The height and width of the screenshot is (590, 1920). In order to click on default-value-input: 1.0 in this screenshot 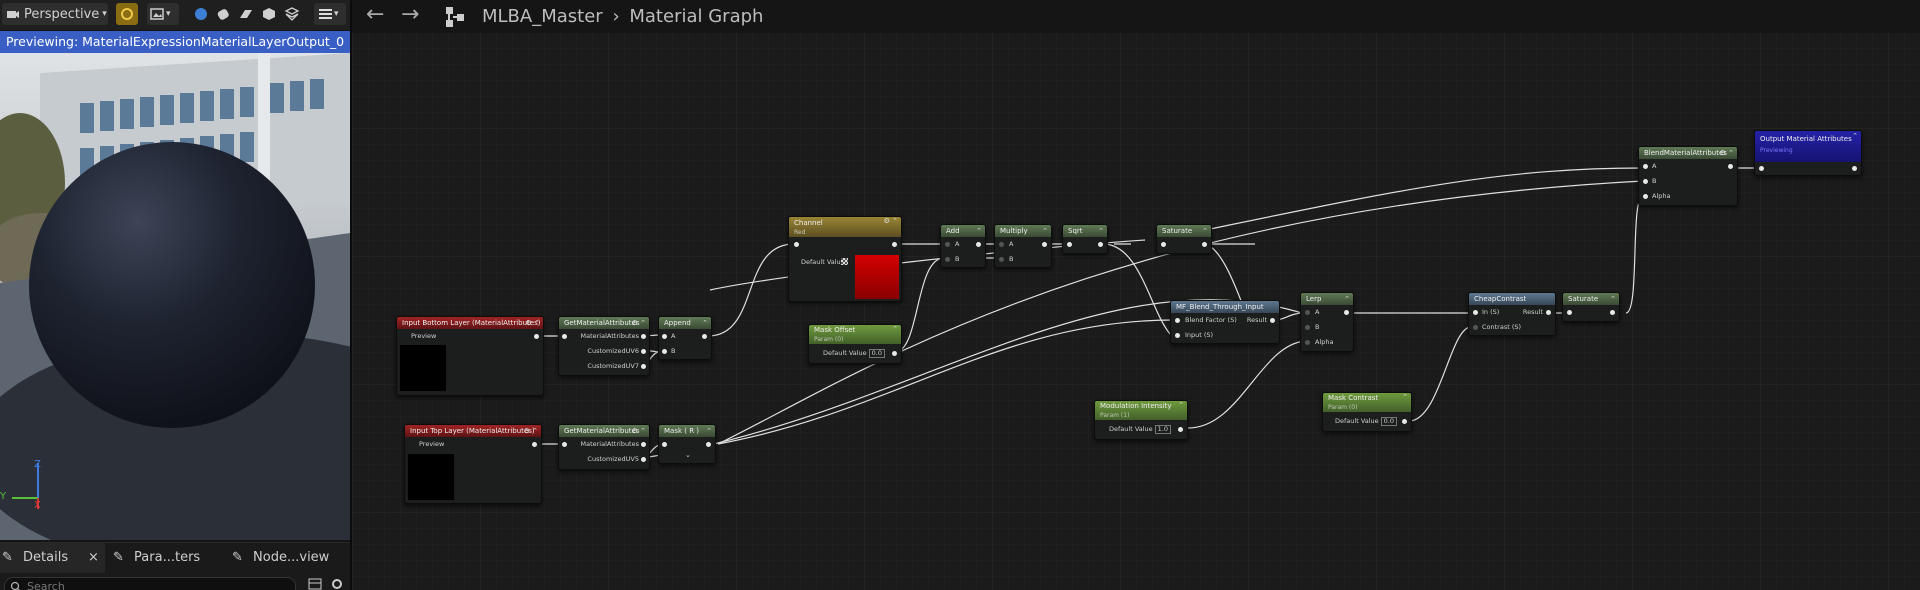, I will do `click(1163, 429)`.